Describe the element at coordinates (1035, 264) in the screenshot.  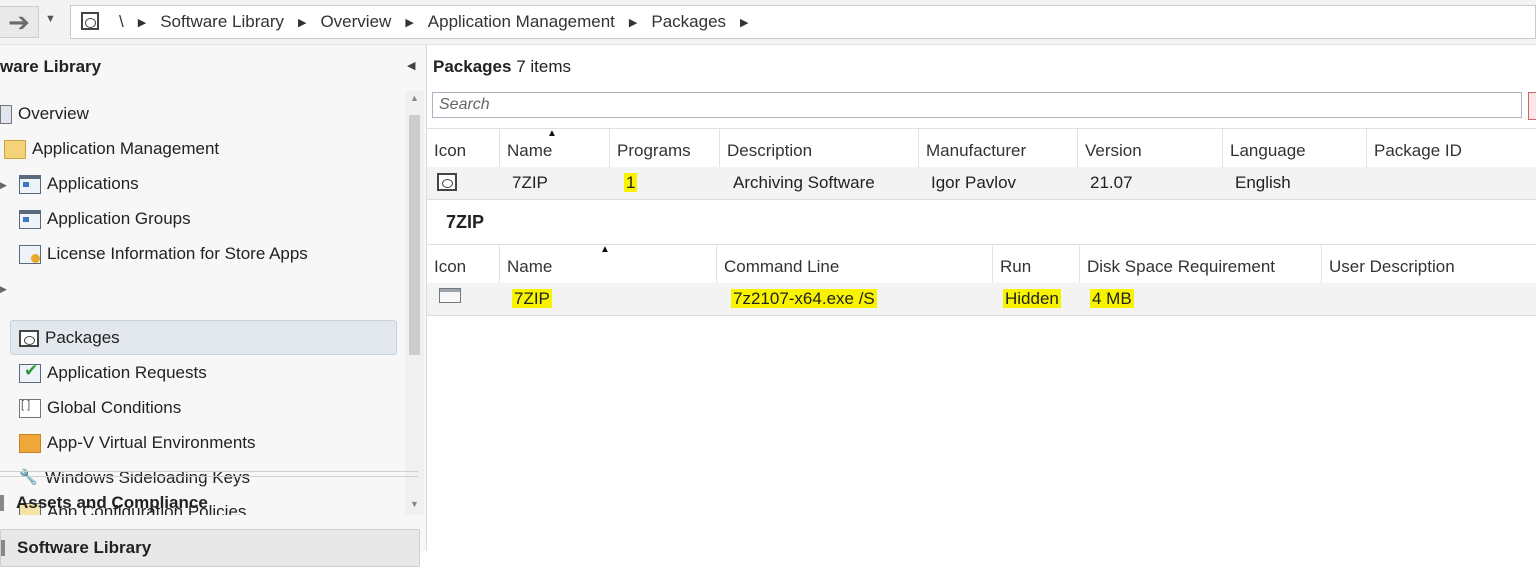
I see `column-header-run: Run` at that location.